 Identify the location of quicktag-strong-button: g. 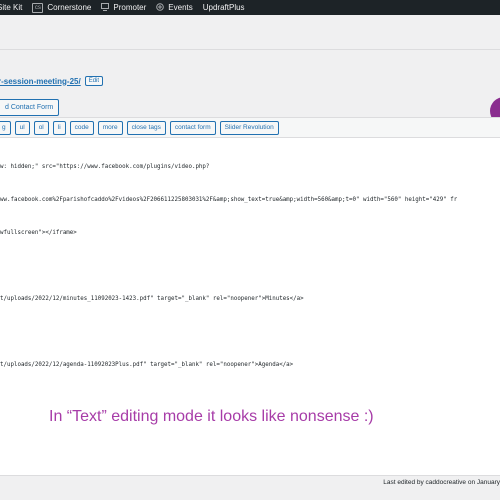
(5, 127).